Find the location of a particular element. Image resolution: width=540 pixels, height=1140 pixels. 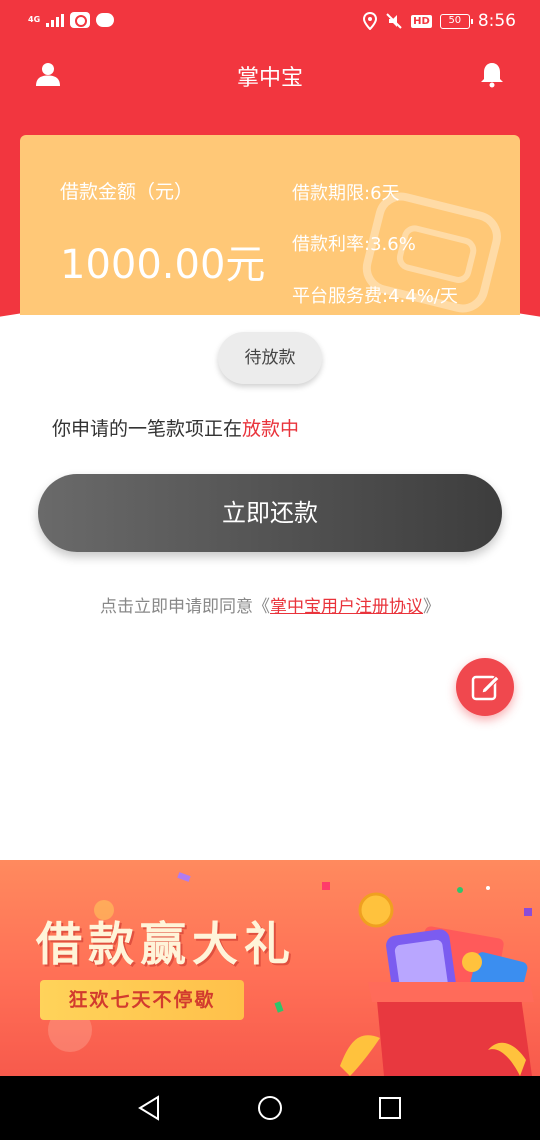

status-right: HD 50 8:56 is located at coordinates (439, 21).